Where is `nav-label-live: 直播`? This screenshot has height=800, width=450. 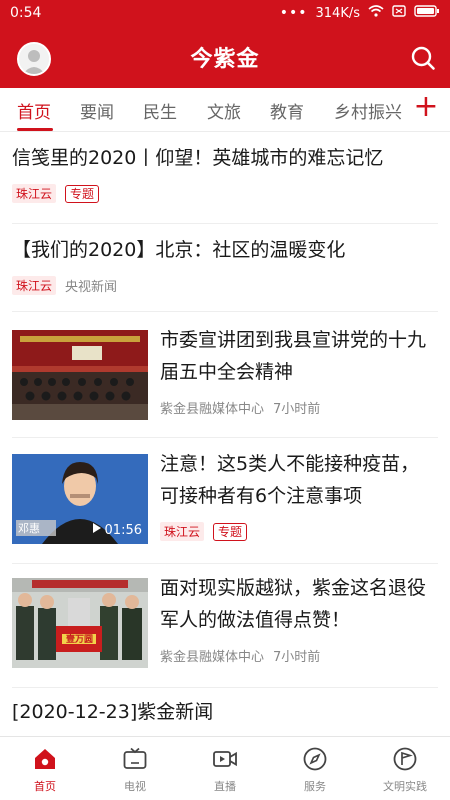
nav-label-live: 直播 is located at coordinates (225, 786).